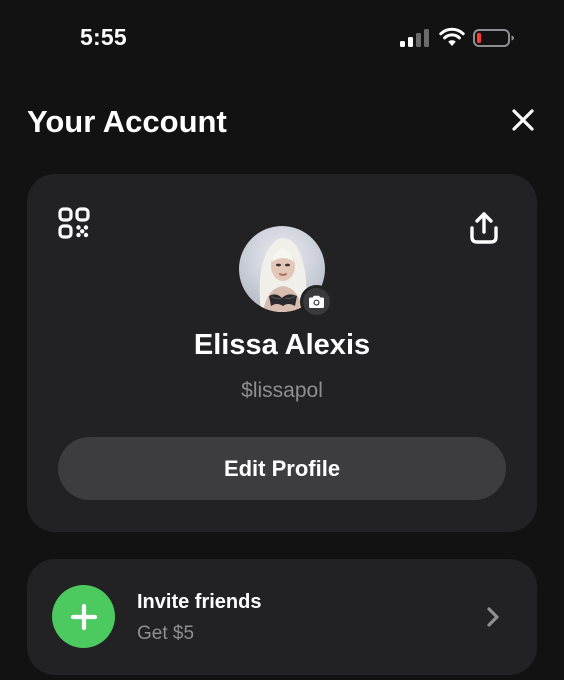 This screenshot has height=680, width=564. Describe the element at coordinates (127, 121) in the screenshot. I see `page-title: Your Account` at that location.